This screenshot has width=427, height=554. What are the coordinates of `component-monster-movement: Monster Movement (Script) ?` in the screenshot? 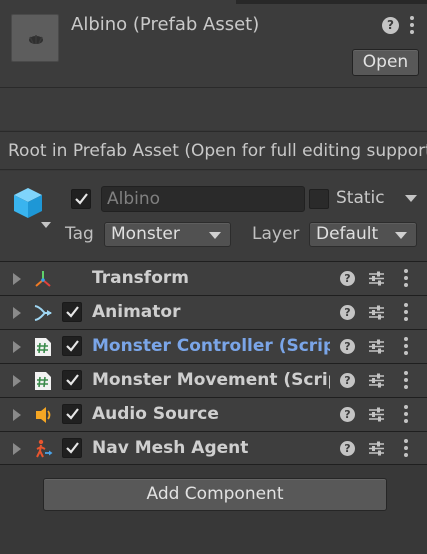 It's located at (213, 380).